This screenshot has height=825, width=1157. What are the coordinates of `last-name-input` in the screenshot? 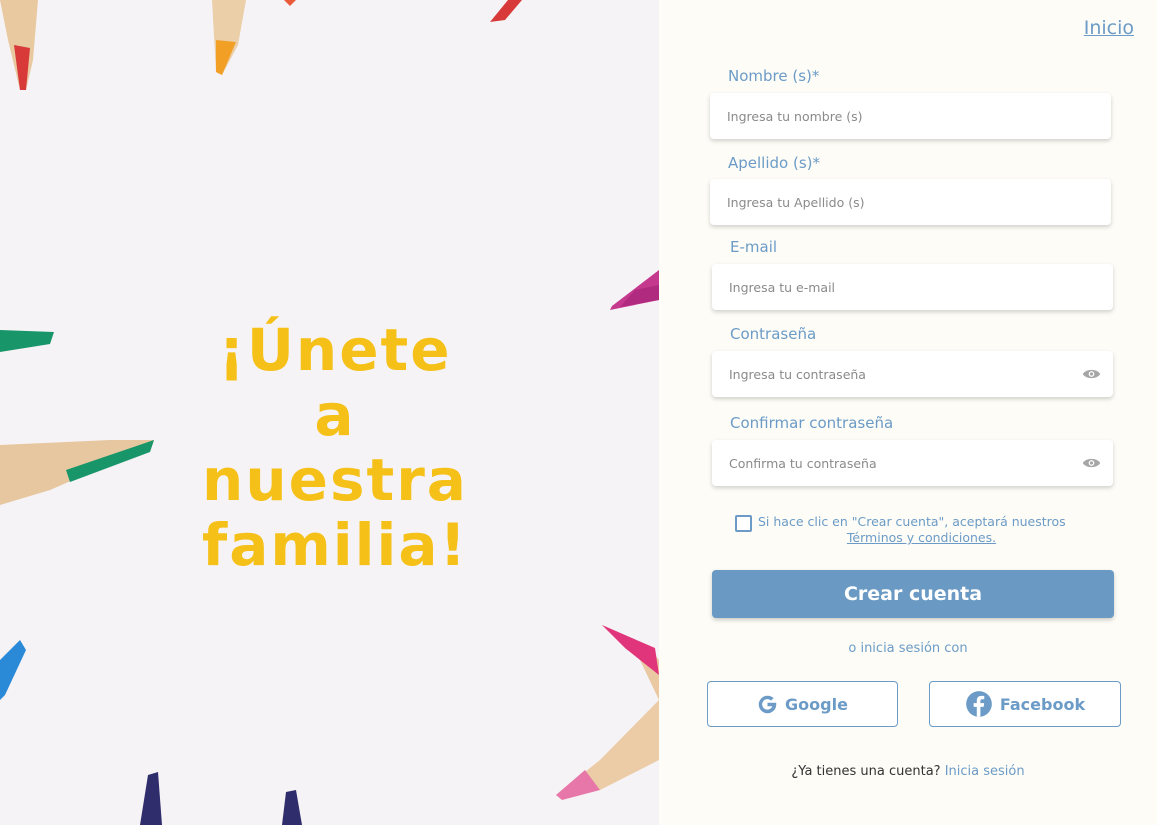 It's located at (897, 202).